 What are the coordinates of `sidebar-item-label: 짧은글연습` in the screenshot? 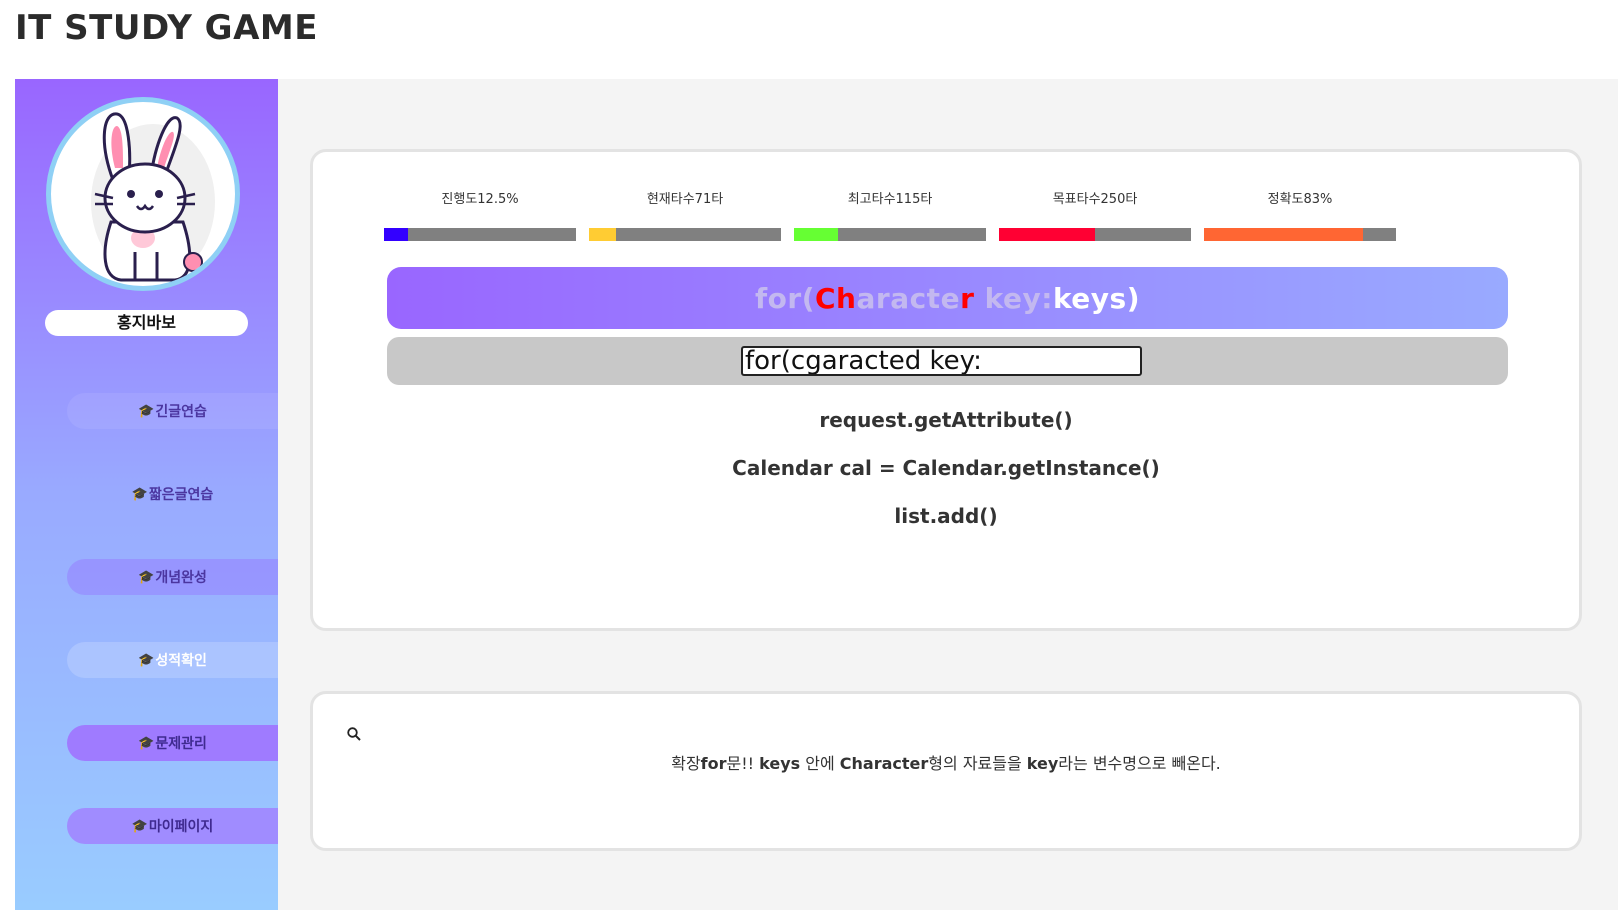 It's located at (181, 495).